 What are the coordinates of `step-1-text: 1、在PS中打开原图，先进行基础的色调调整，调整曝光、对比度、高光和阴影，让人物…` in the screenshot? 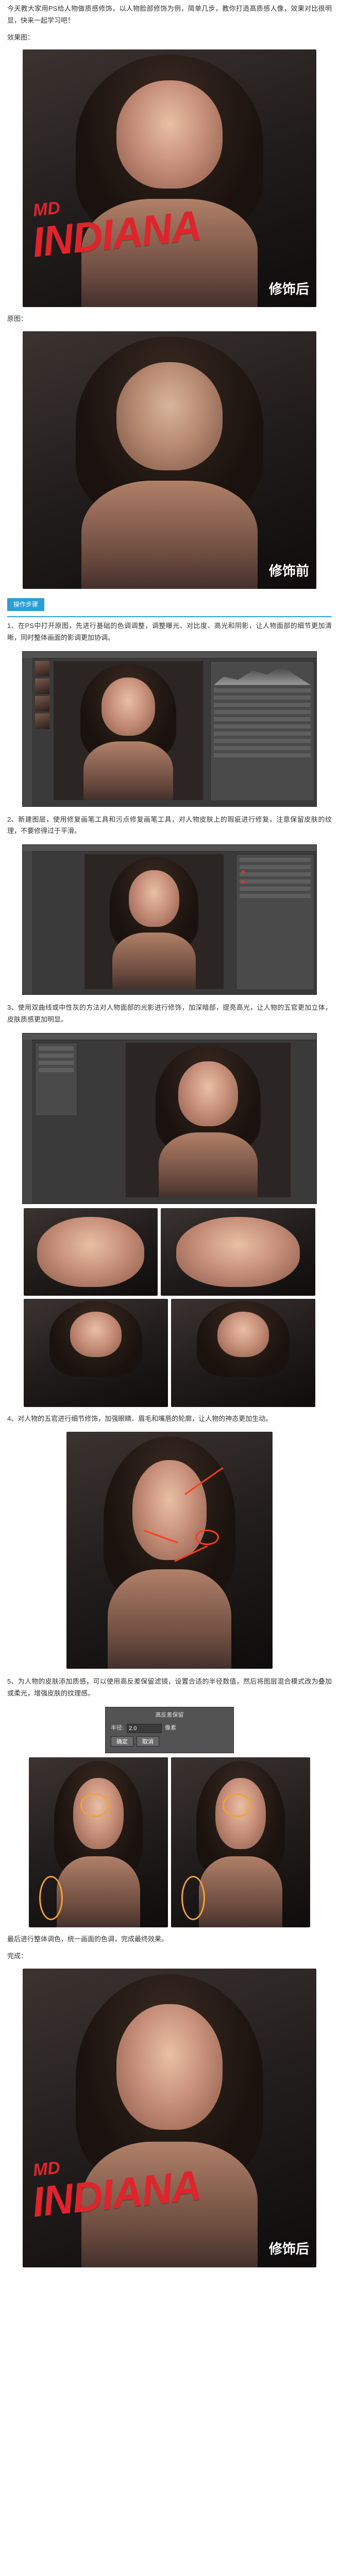 It's located at (169, 631).